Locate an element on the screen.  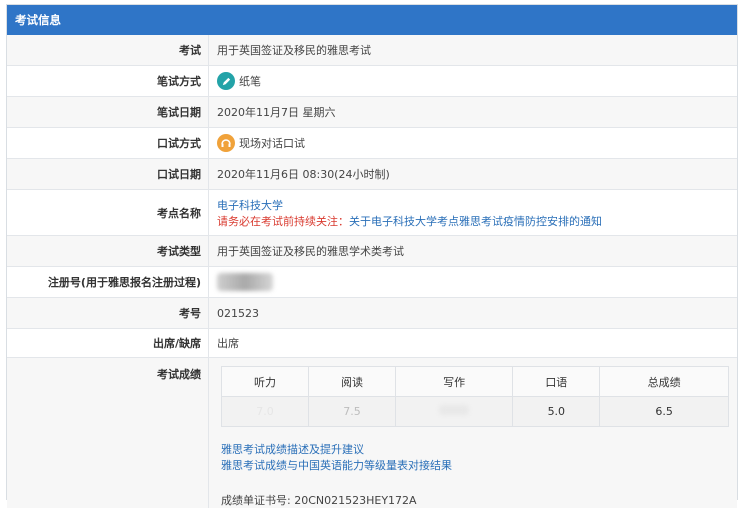
row-exam: 考试 用于英国签证及移民的雅思考试 is located at coordinates (372, 50).